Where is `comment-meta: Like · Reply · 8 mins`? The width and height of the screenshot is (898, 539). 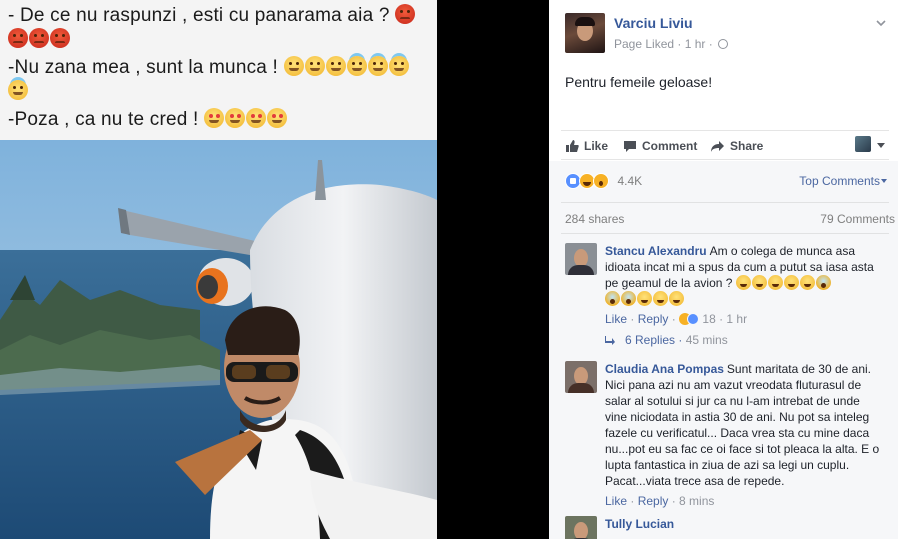 comment-meta: Like · Reply · 8 mins is located at coordinates (660, 501).